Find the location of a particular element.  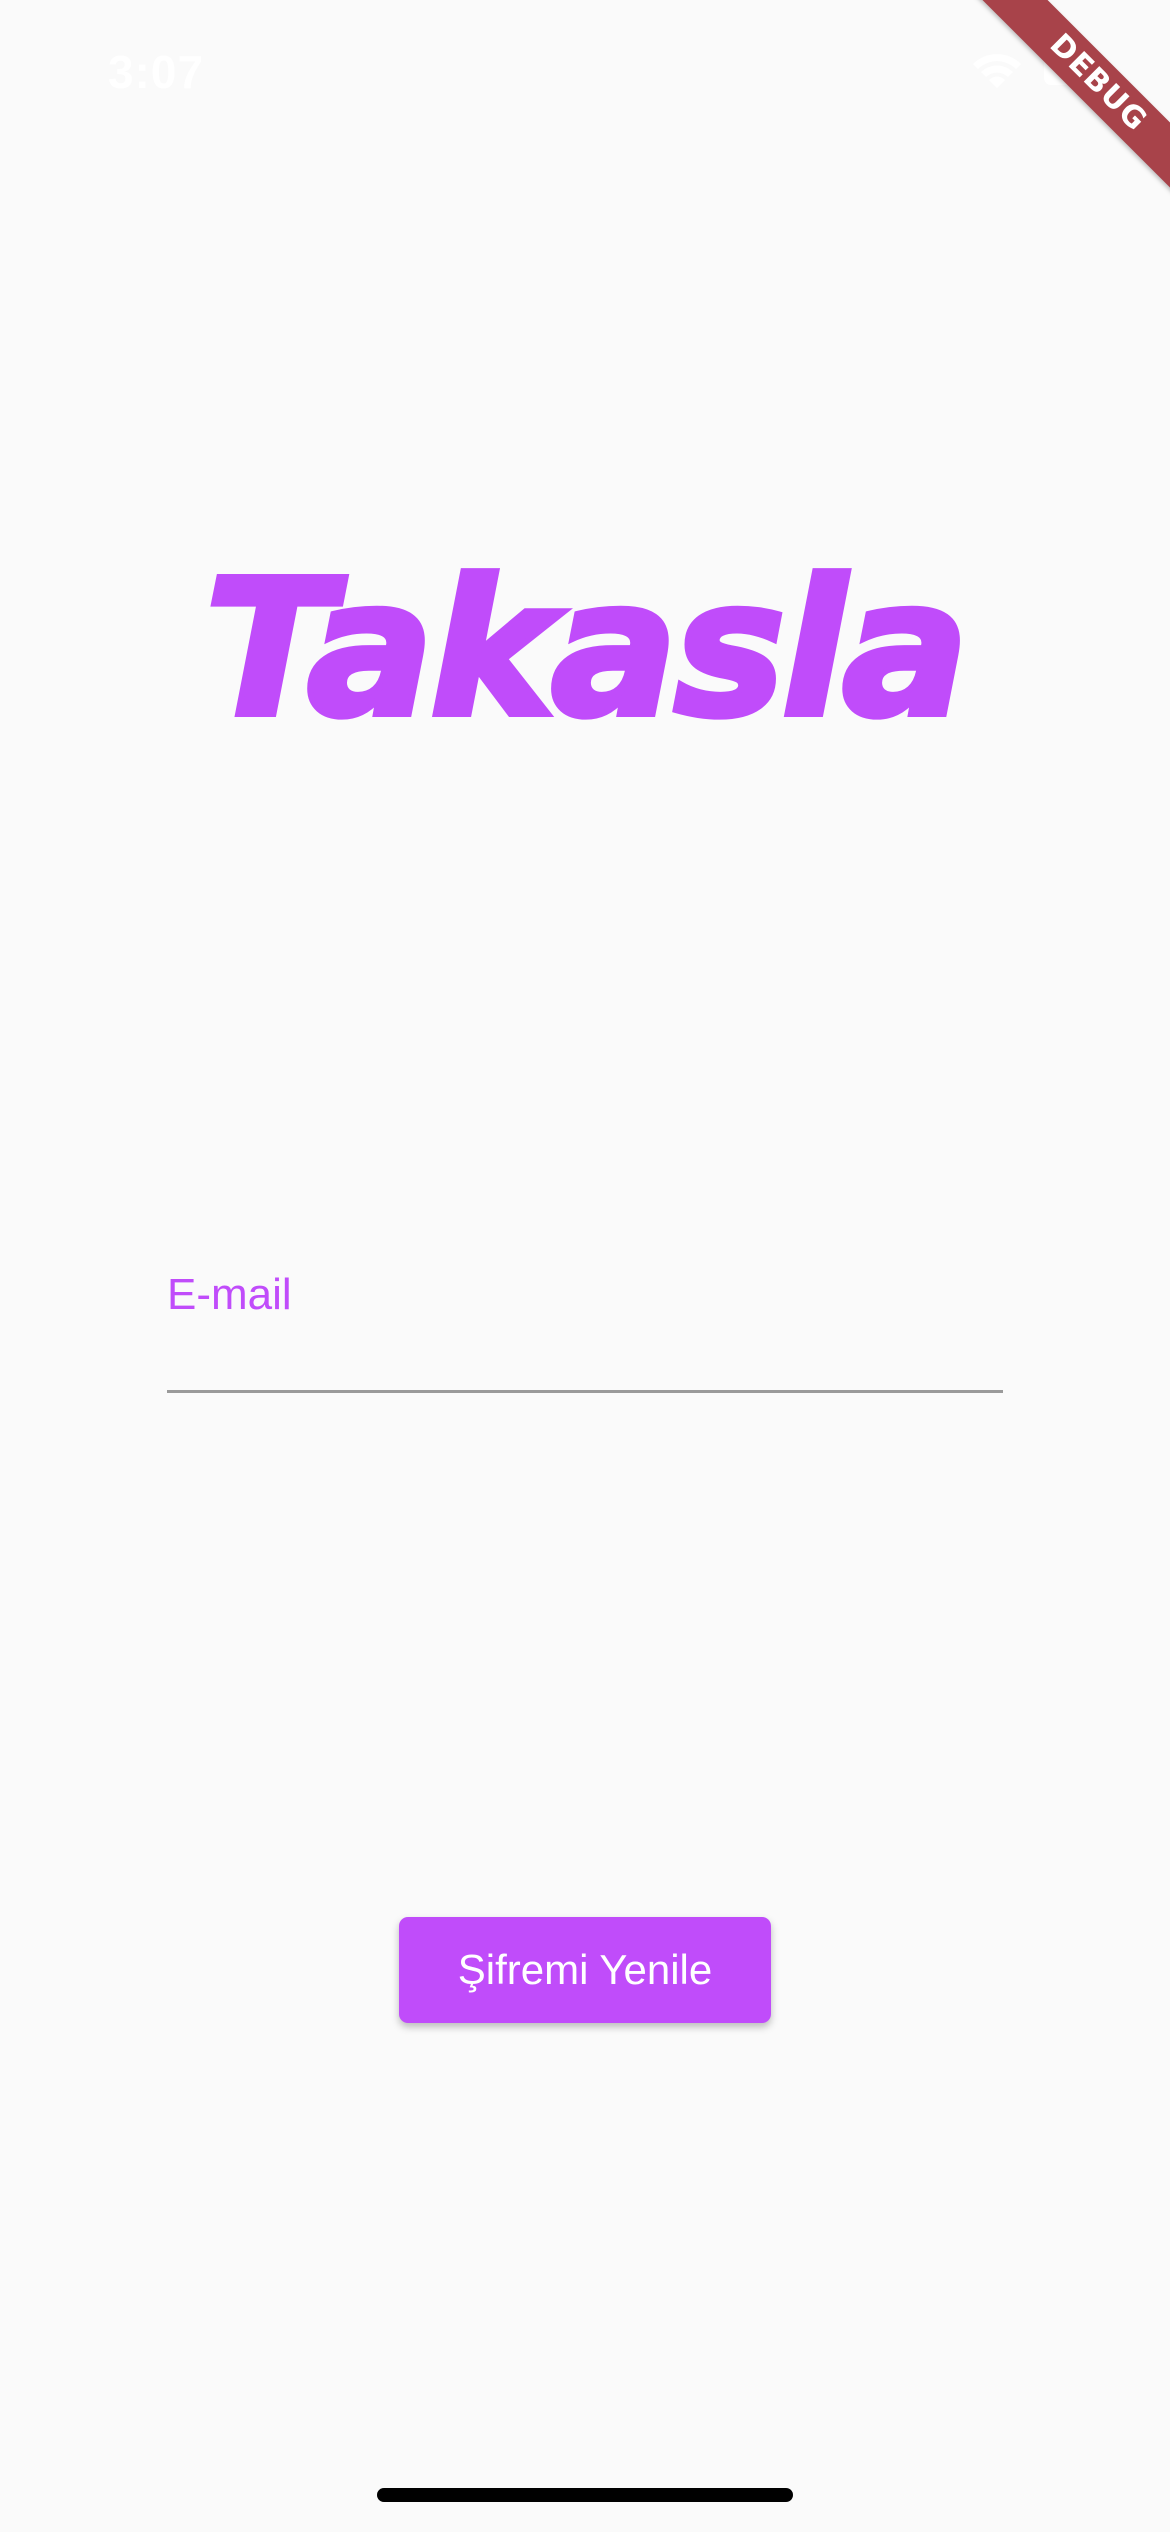

status-time: 3:07 is located at coordinates (156, 72).